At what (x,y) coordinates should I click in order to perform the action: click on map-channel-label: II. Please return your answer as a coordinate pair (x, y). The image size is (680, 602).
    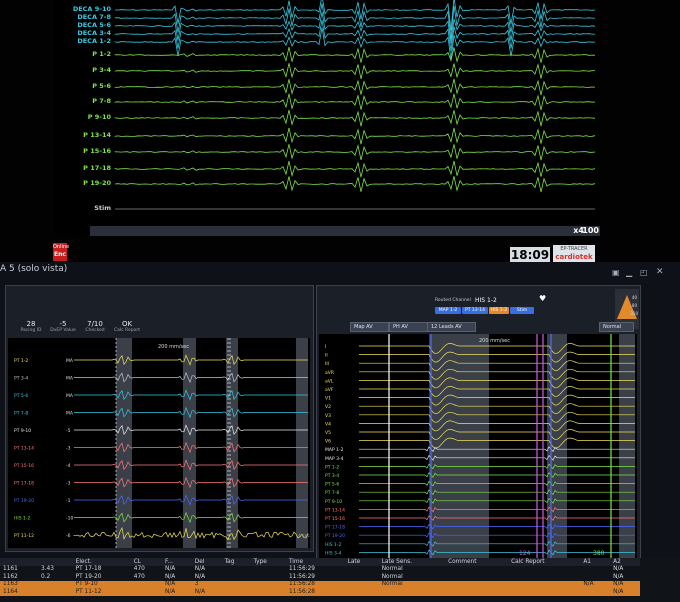
    Looking at the image, I should click on (326, 356).